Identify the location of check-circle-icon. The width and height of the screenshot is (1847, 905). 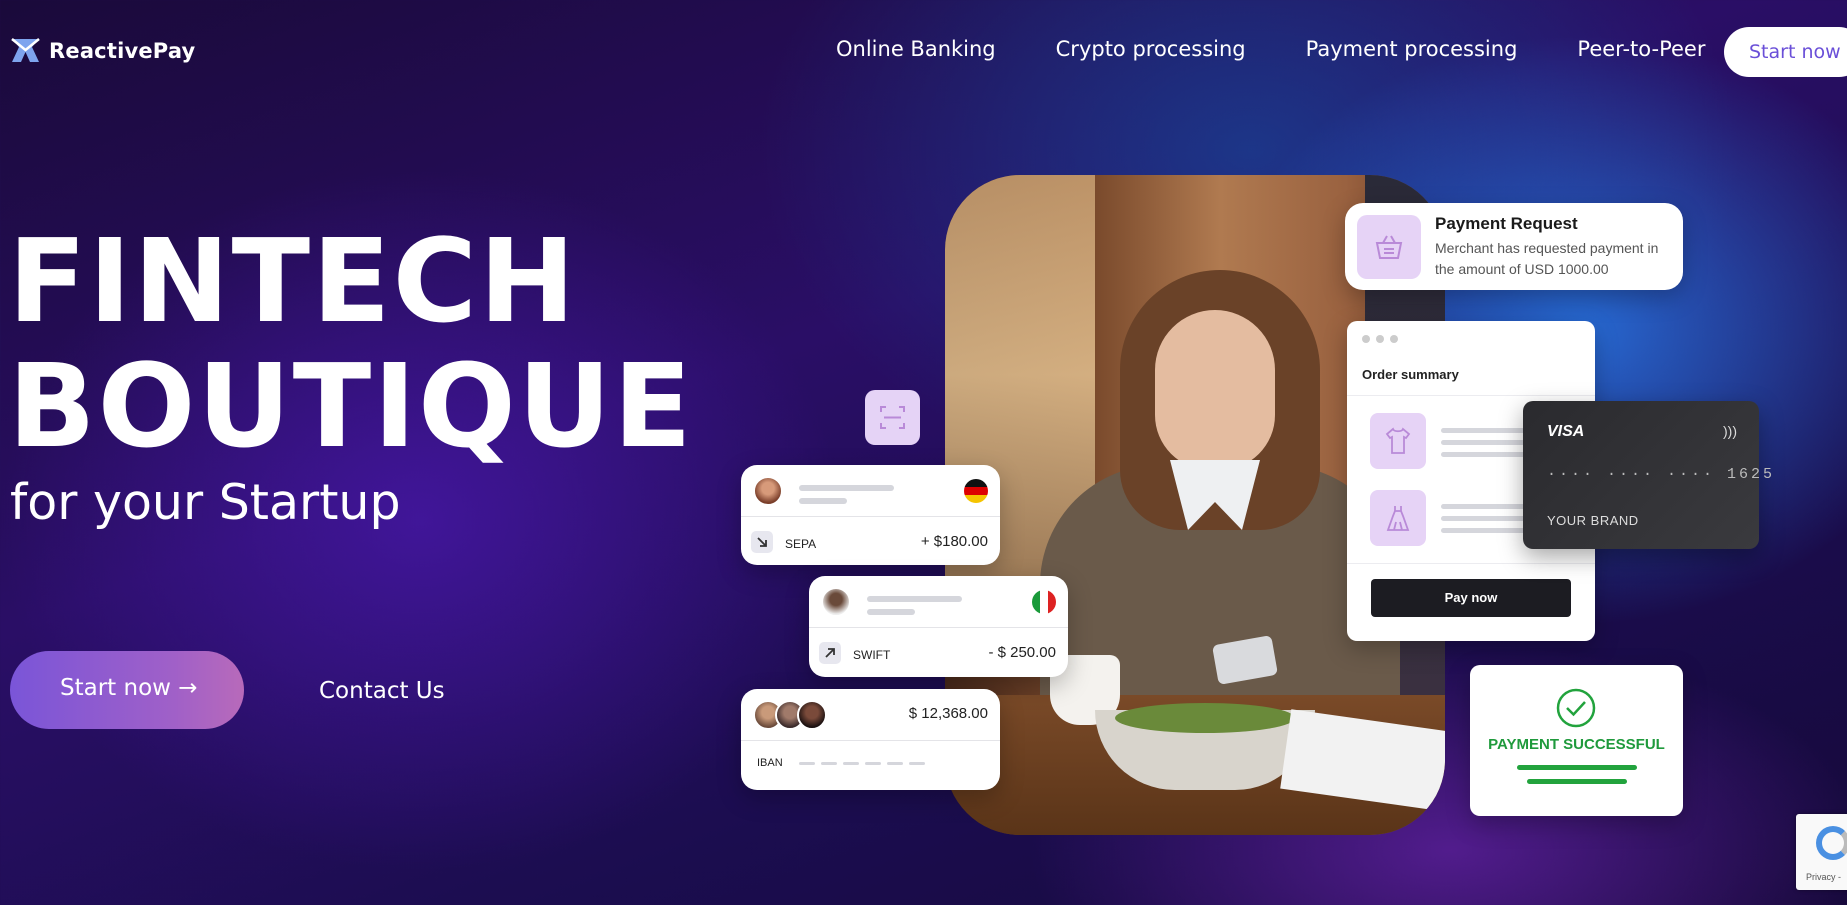
(1576, 708).